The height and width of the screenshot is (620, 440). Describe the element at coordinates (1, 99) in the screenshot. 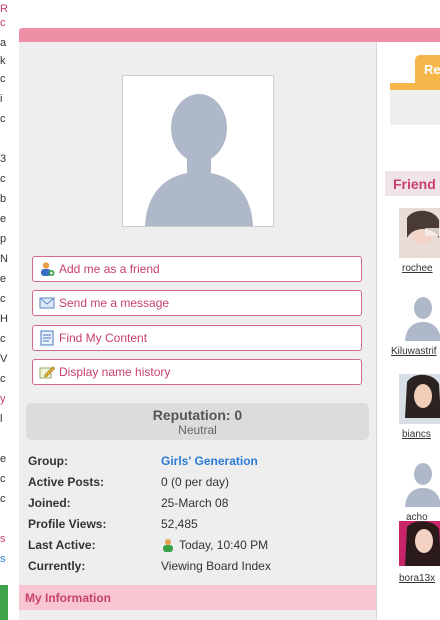

I see `clipped-char: i` at that location.